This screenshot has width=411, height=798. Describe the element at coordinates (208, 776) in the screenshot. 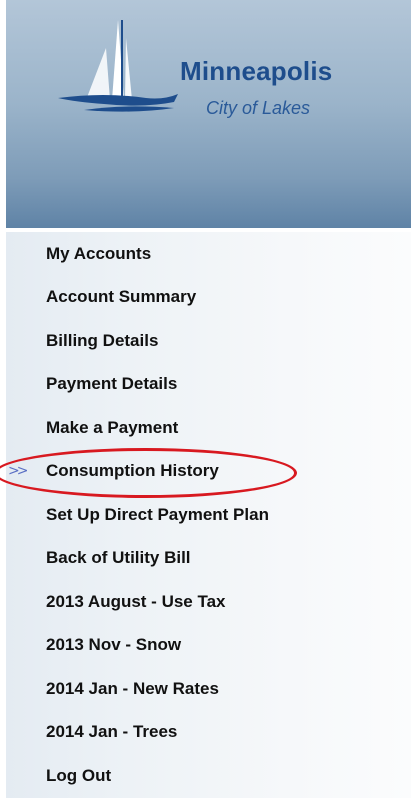

I see `nav-item-log-out: Log Out` at that location.